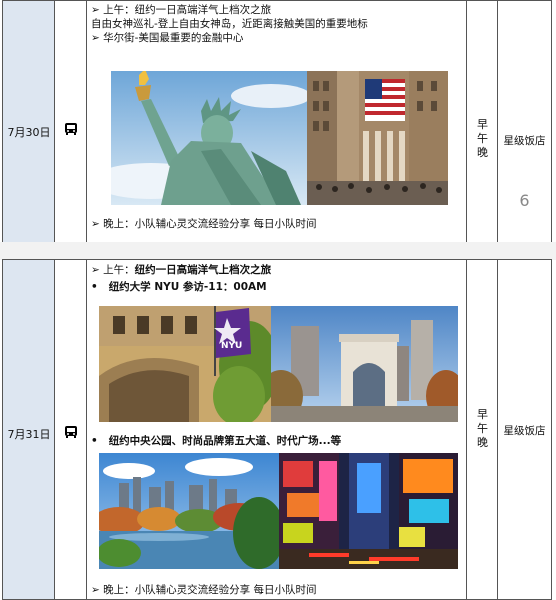  What do you see at coordinates (377, 138) in the screenshot?
I see `wall-street-photo` at bounding box center [377, 138].